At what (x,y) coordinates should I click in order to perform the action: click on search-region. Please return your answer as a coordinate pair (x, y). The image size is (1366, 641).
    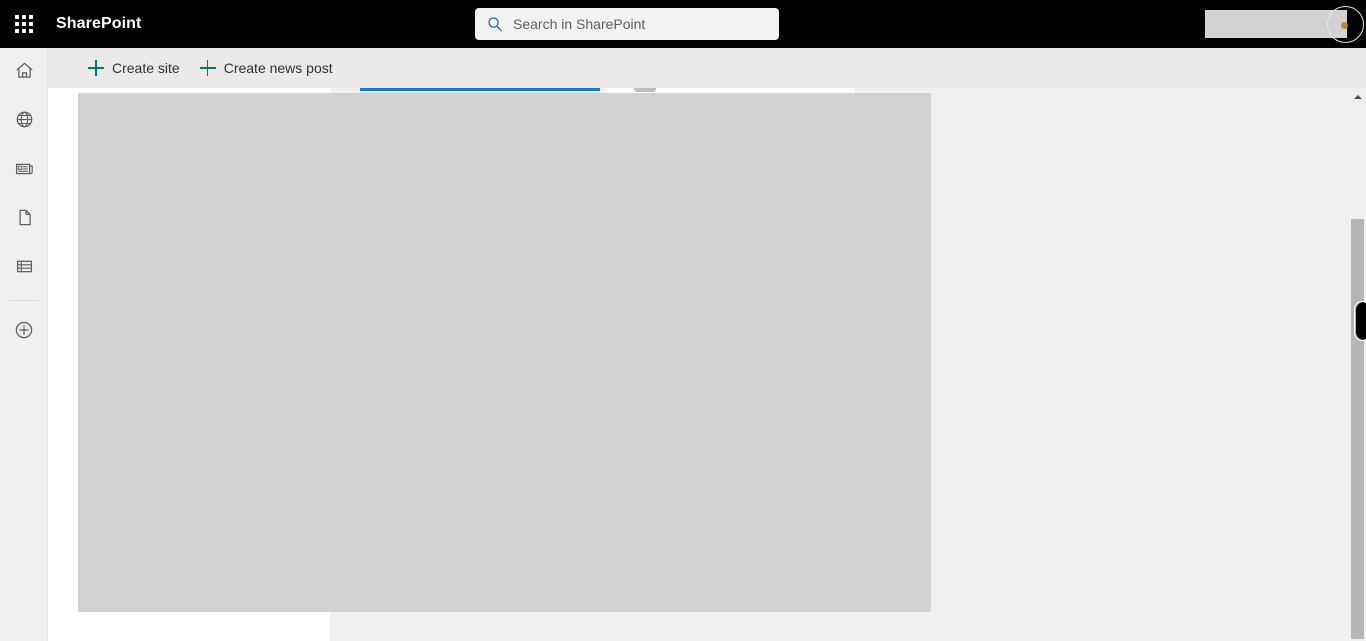
    Looking at the image, I should click on (627, 24).